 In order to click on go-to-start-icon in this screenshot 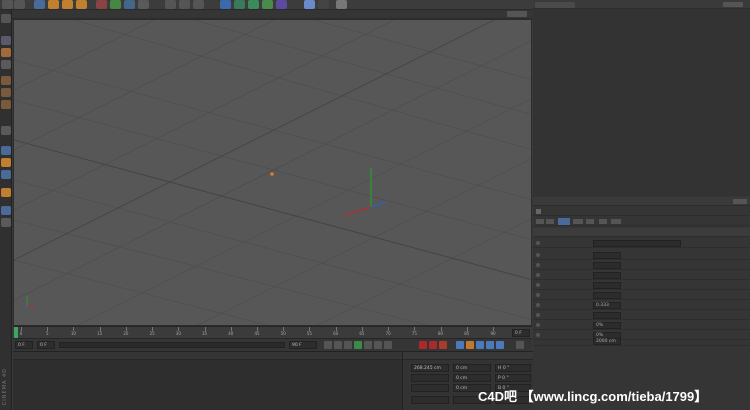, I will do `click(328, 345)`.